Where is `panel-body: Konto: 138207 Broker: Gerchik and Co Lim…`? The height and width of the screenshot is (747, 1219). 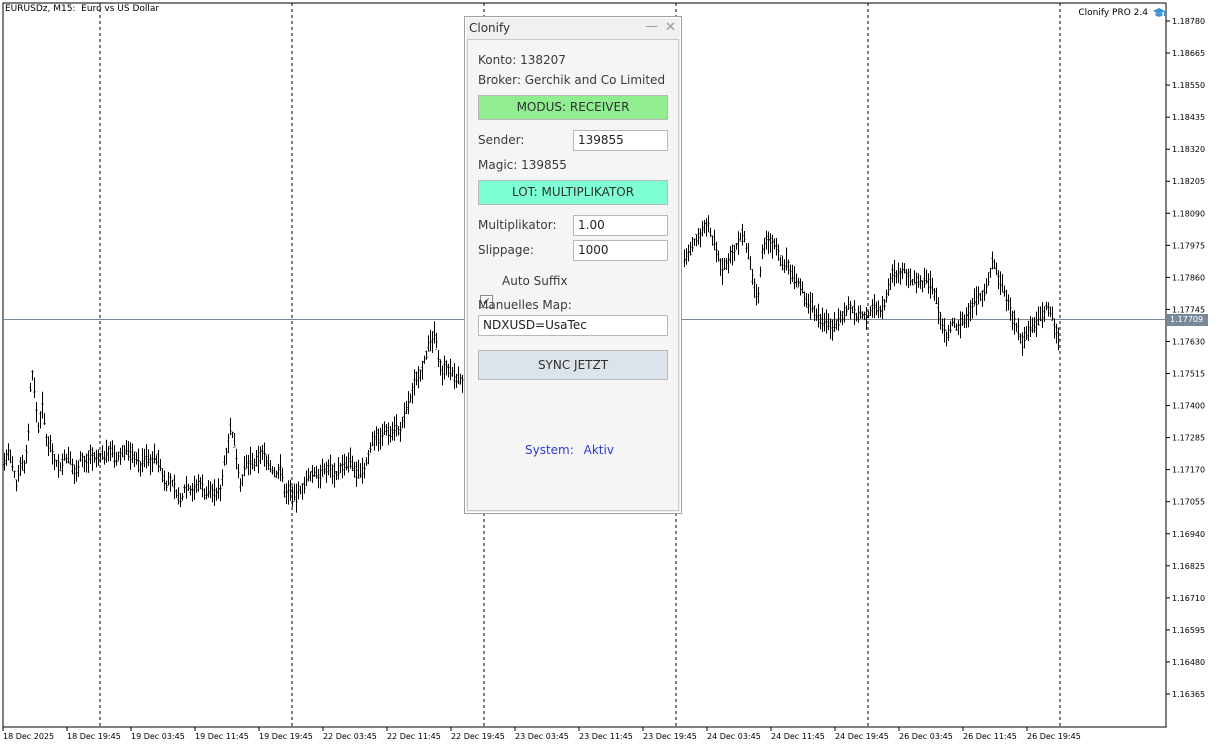 panel-body: Konto: 138207 Broker: Gerchik and Co Lim… is located at coordinates (573, 275).